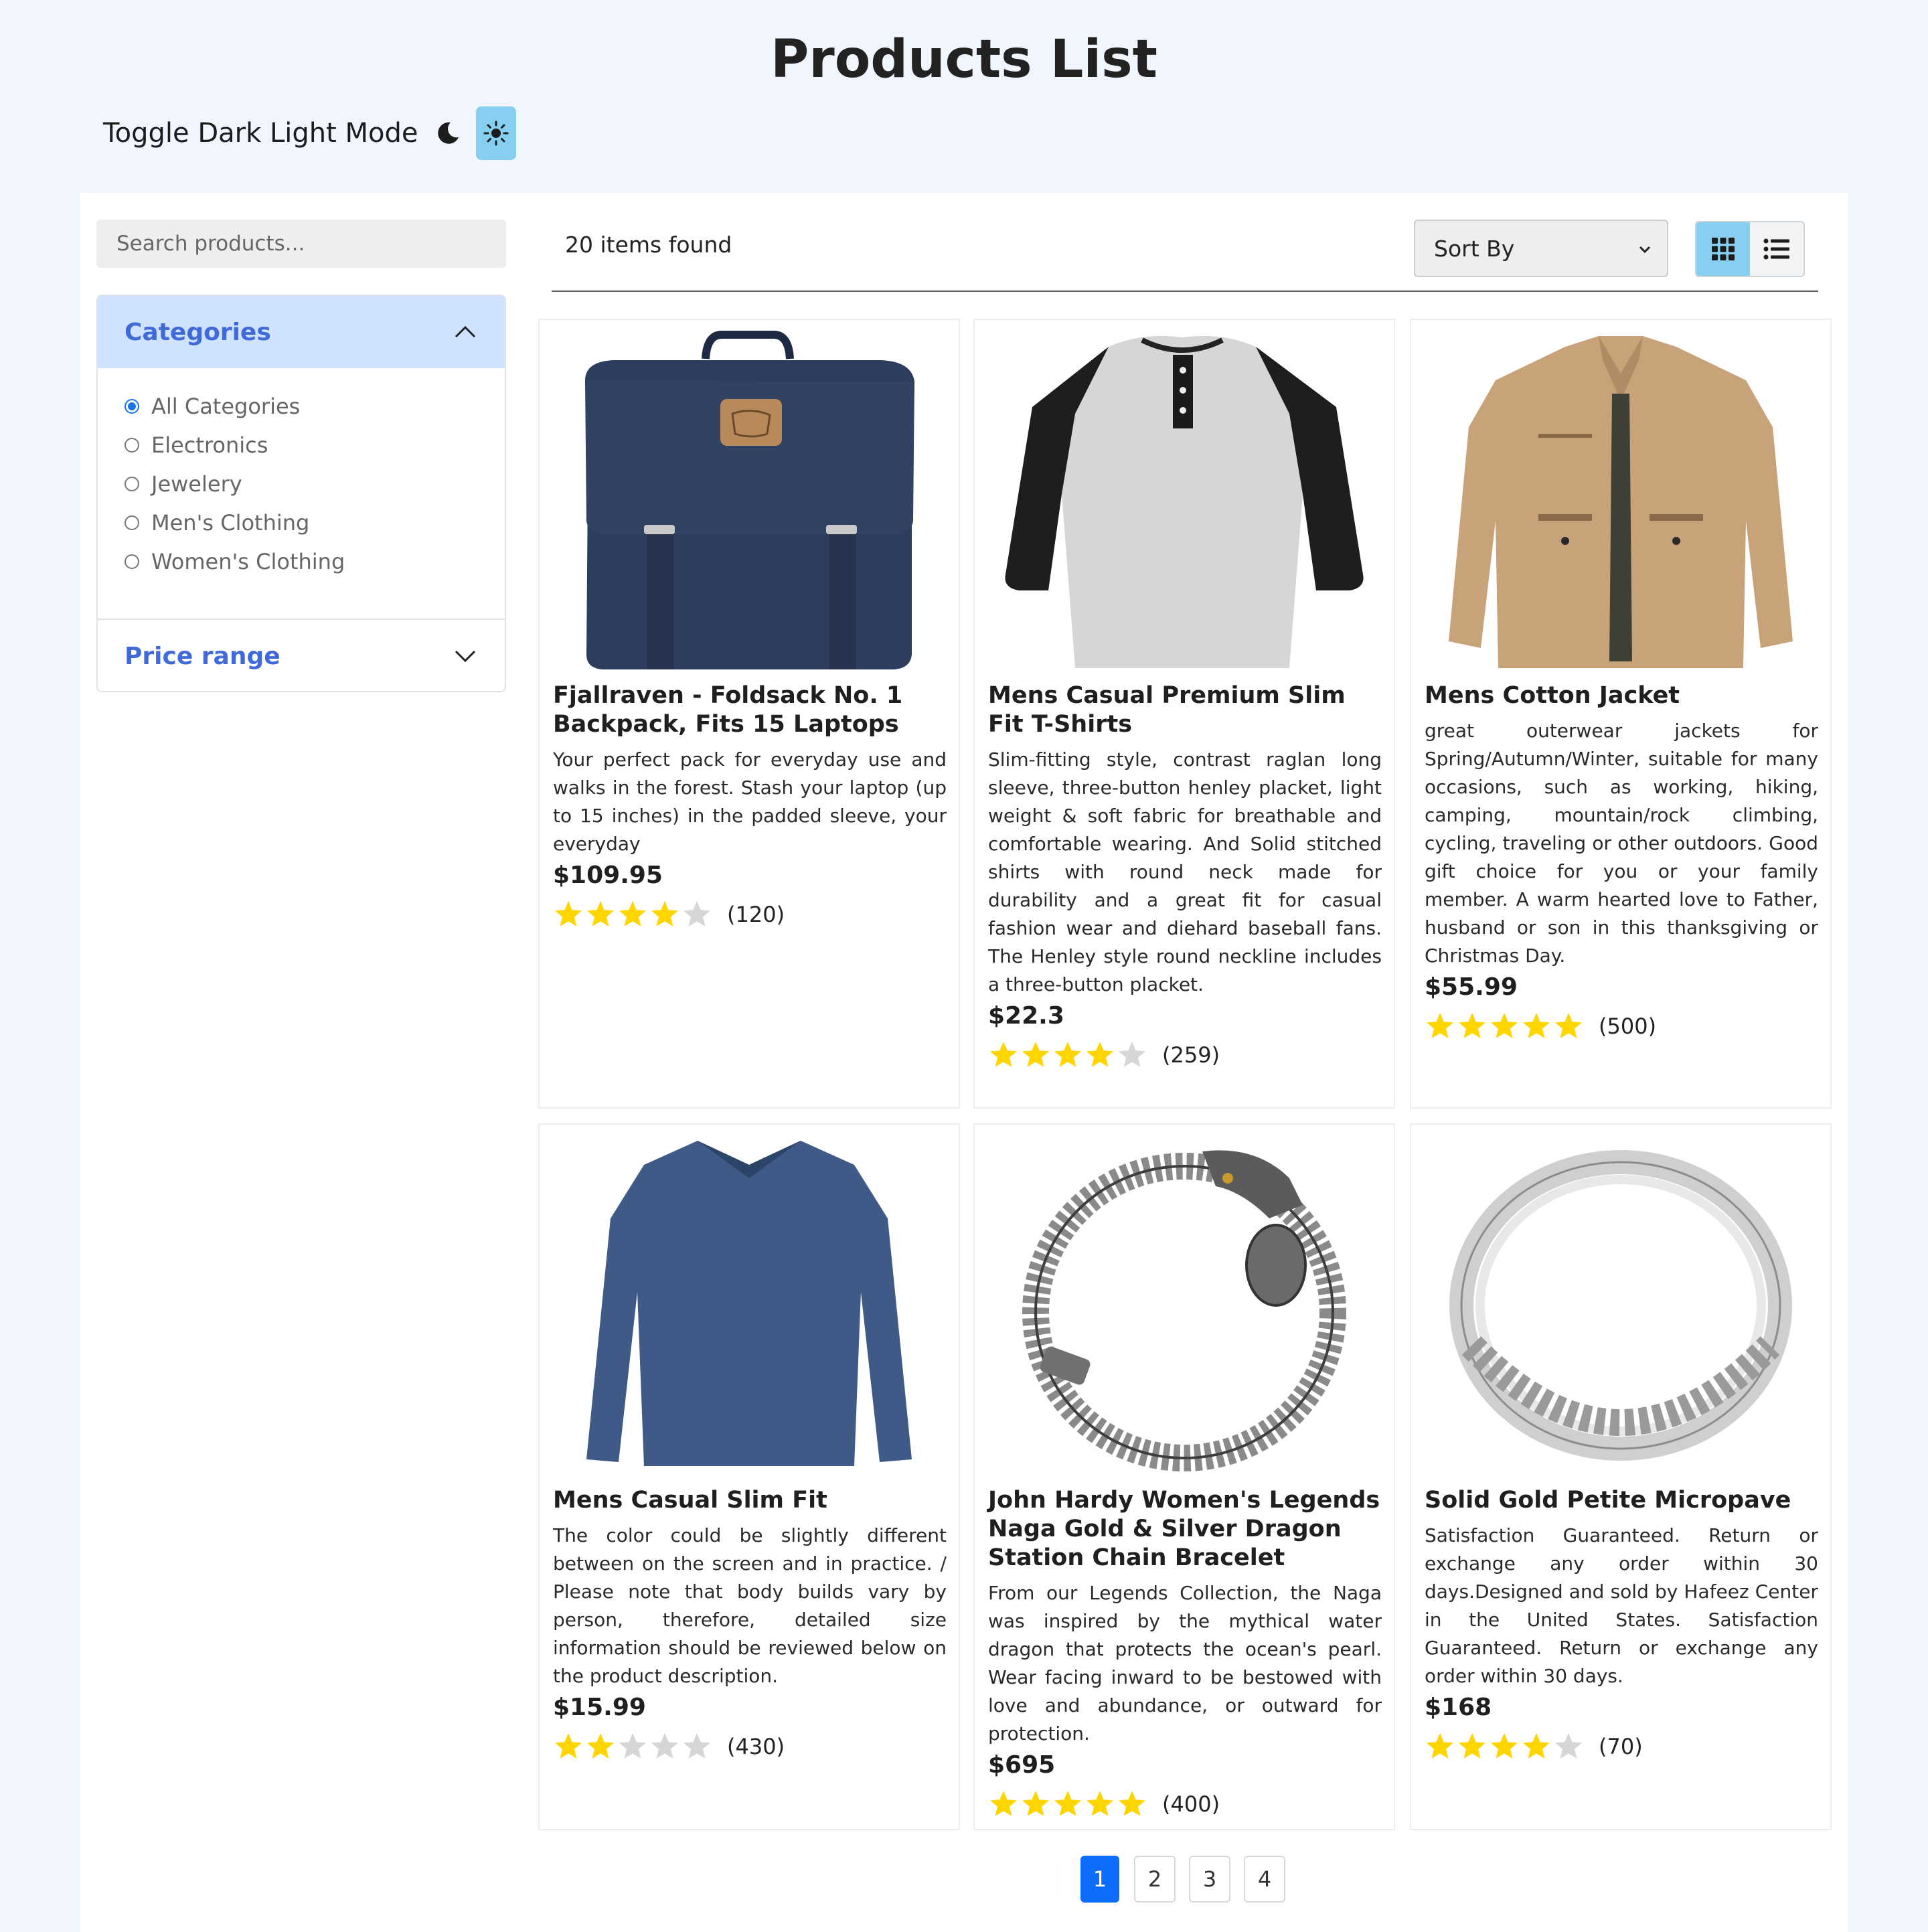 Image resolution: width=1928 pixels, height=1932 pixels. What do you see at coordinates (1209, 1880) in the screenshot?
I see `page-button-3: 3` at bounding box center [1209, 1880].